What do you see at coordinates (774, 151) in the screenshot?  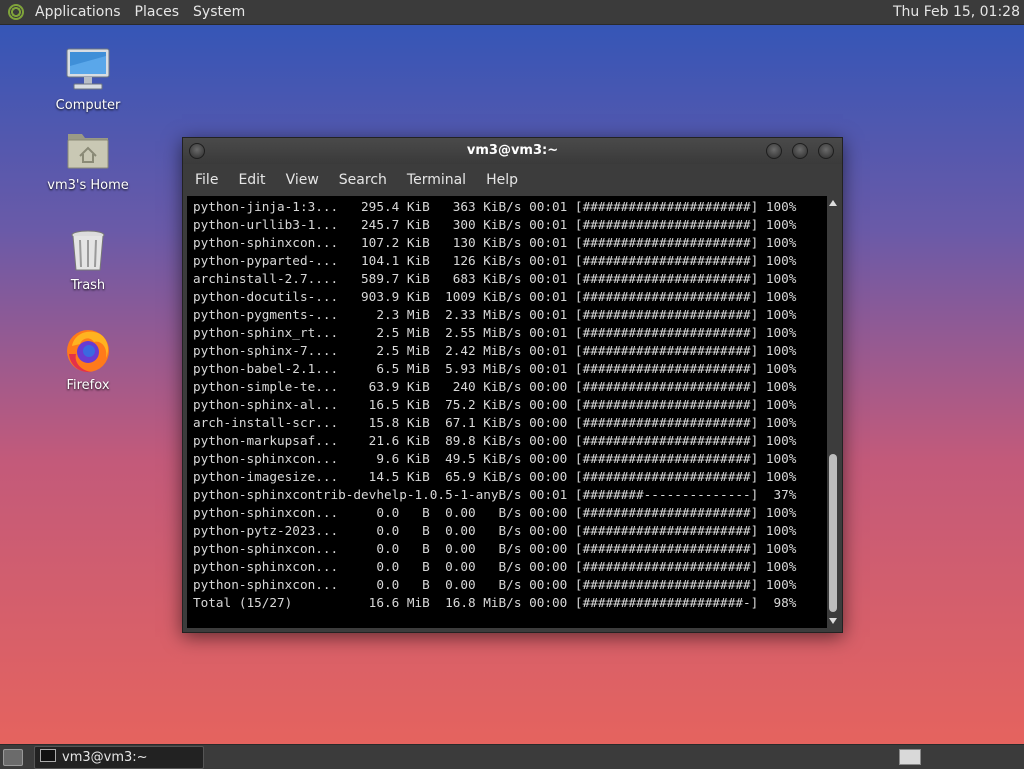 I see `minimize-button` at bounding box center [774, 151].